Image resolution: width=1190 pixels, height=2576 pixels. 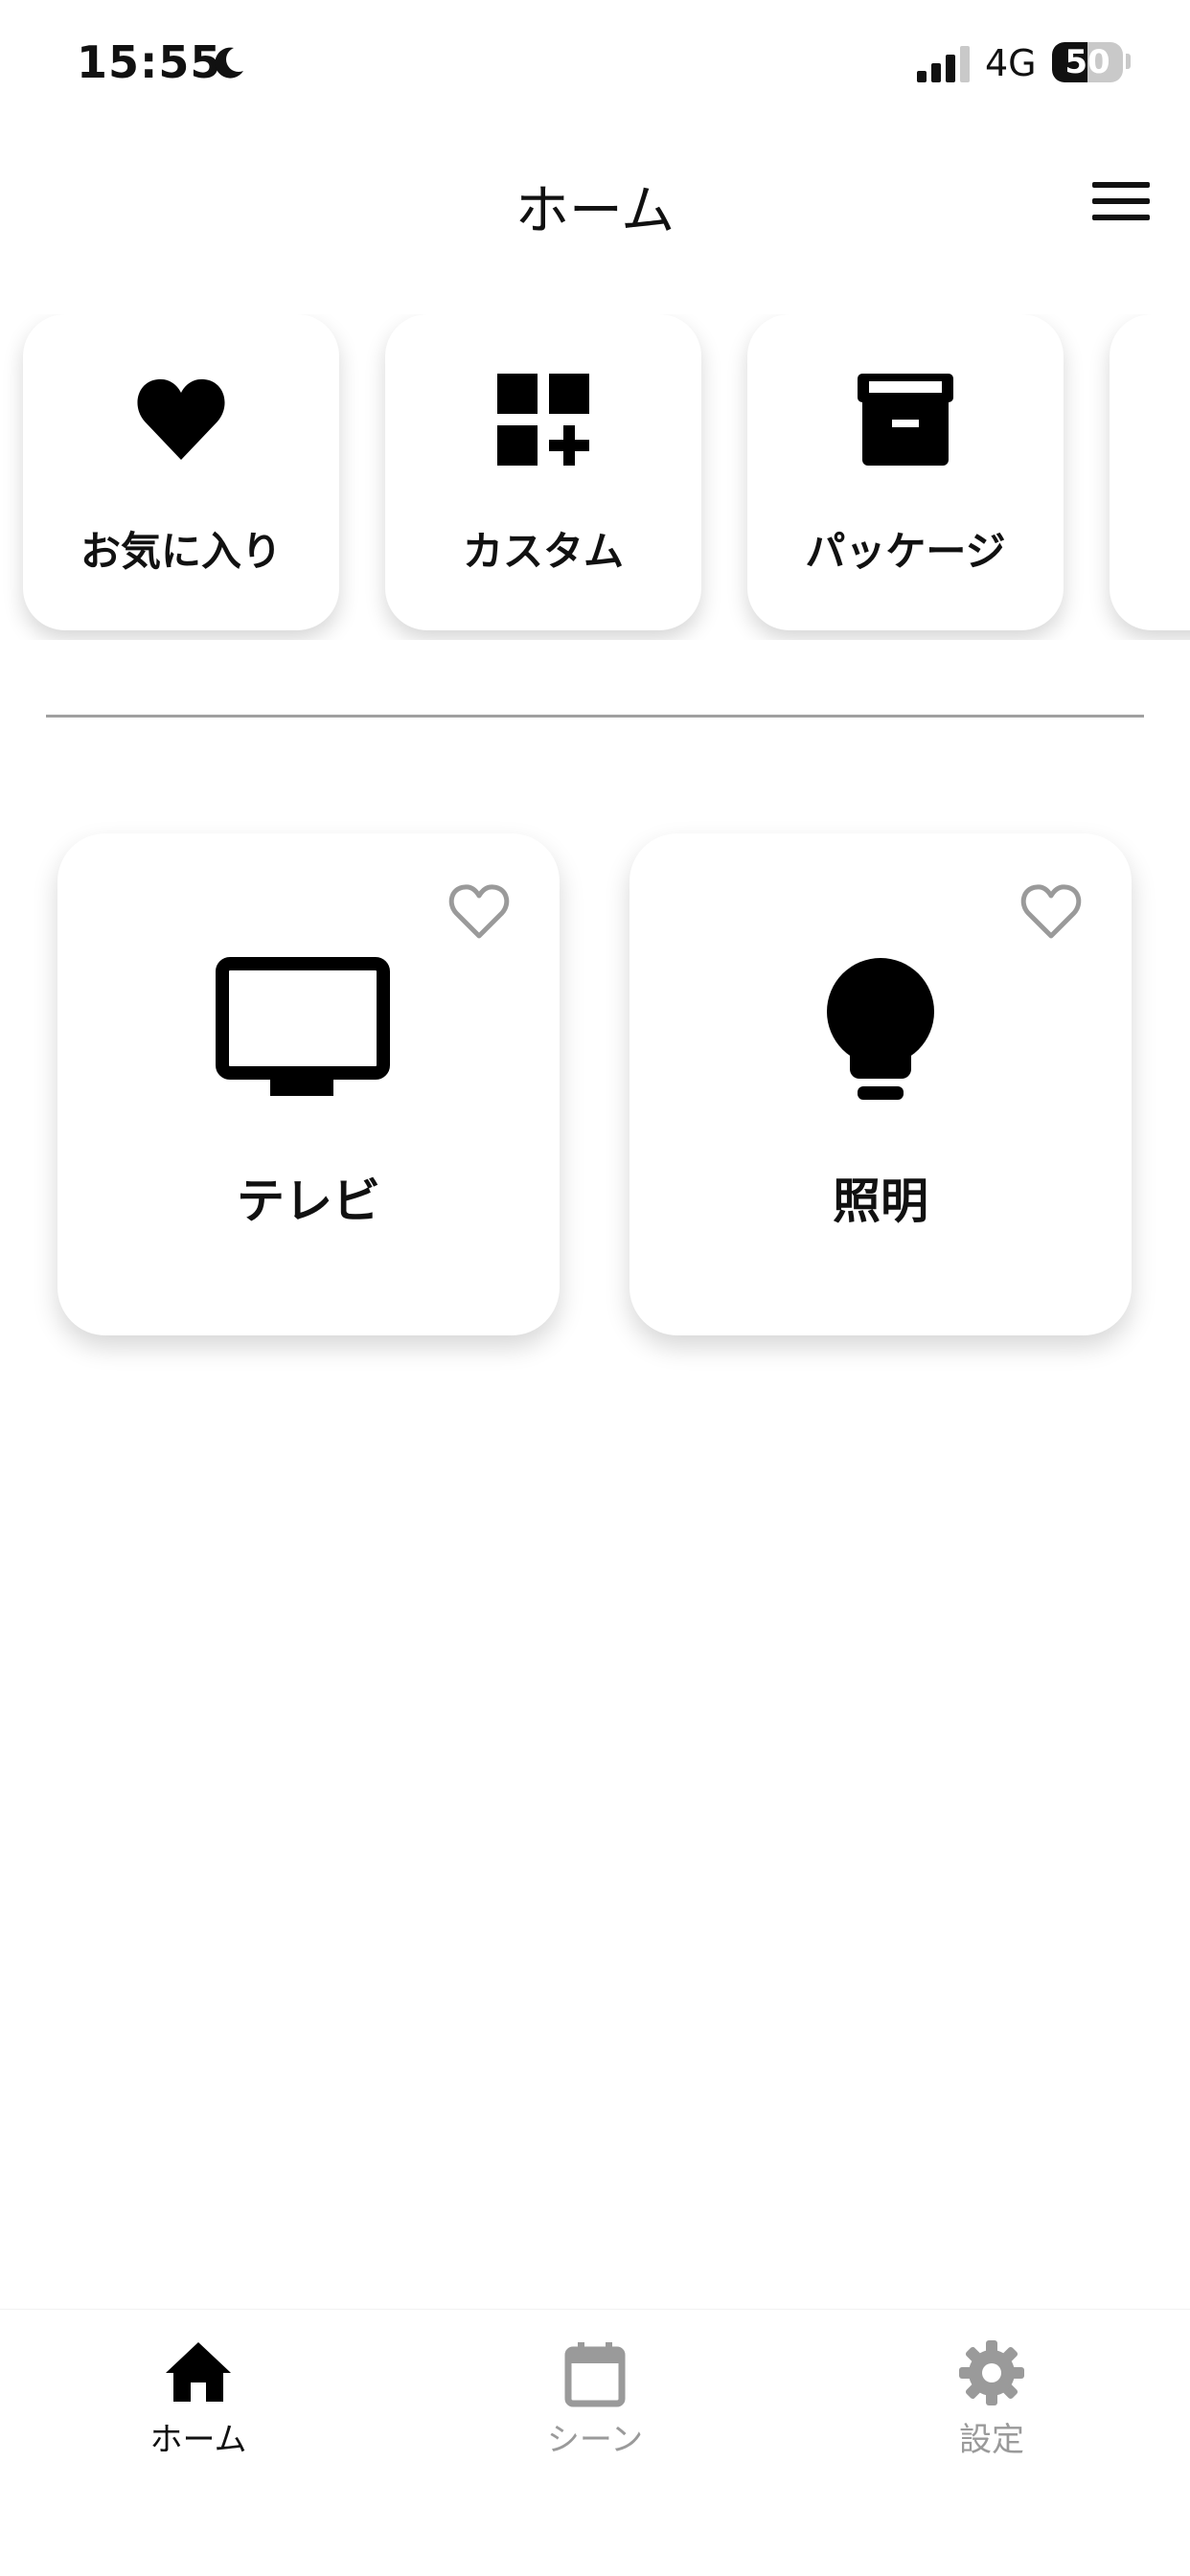 I want to click on battery-icon: 50, so click(x=1088, y=62).